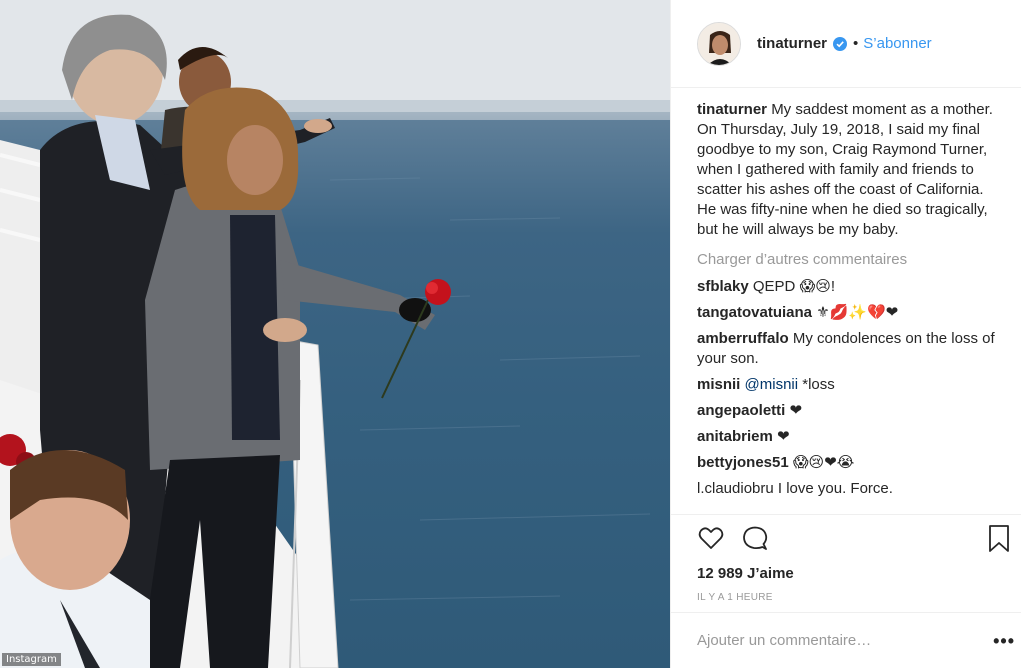 This screenshot has width=1021, height=668. I want to click on follow-button: S’abonner, so click(897, 43).